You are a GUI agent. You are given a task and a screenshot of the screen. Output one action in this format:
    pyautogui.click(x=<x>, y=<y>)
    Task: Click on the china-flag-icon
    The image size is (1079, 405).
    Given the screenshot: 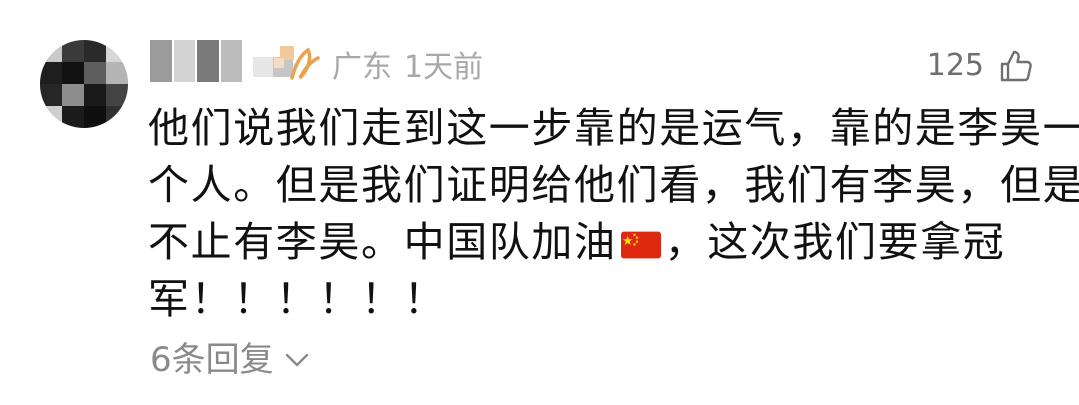 What is the action you would take?
    pyautogui.click(x=640, y=245)
    